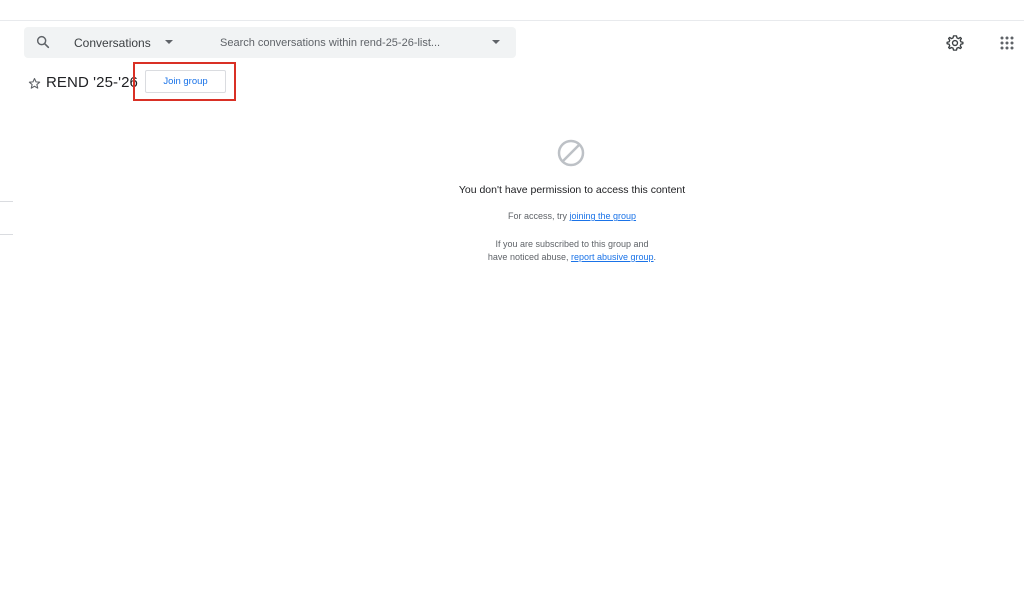 Image resolution: width=1024 pixels, height=595 pixels. What do you see at coordinates (512, 20) in the screenshot?
I see `top-divider` at bounding box center [512, 20].